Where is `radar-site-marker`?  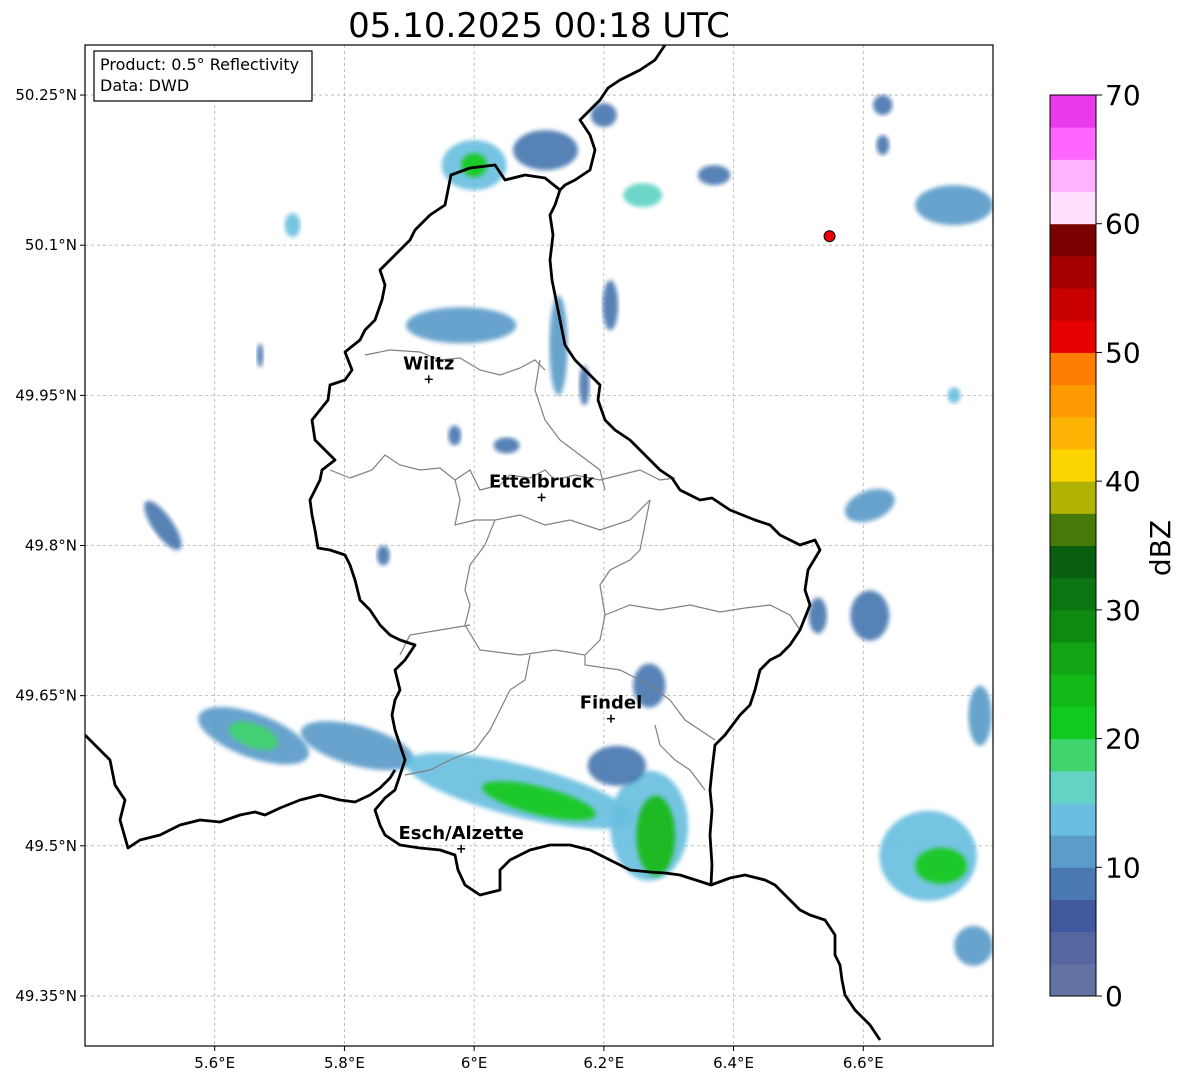
radar-site-marker is located at coordinates (829, 236).